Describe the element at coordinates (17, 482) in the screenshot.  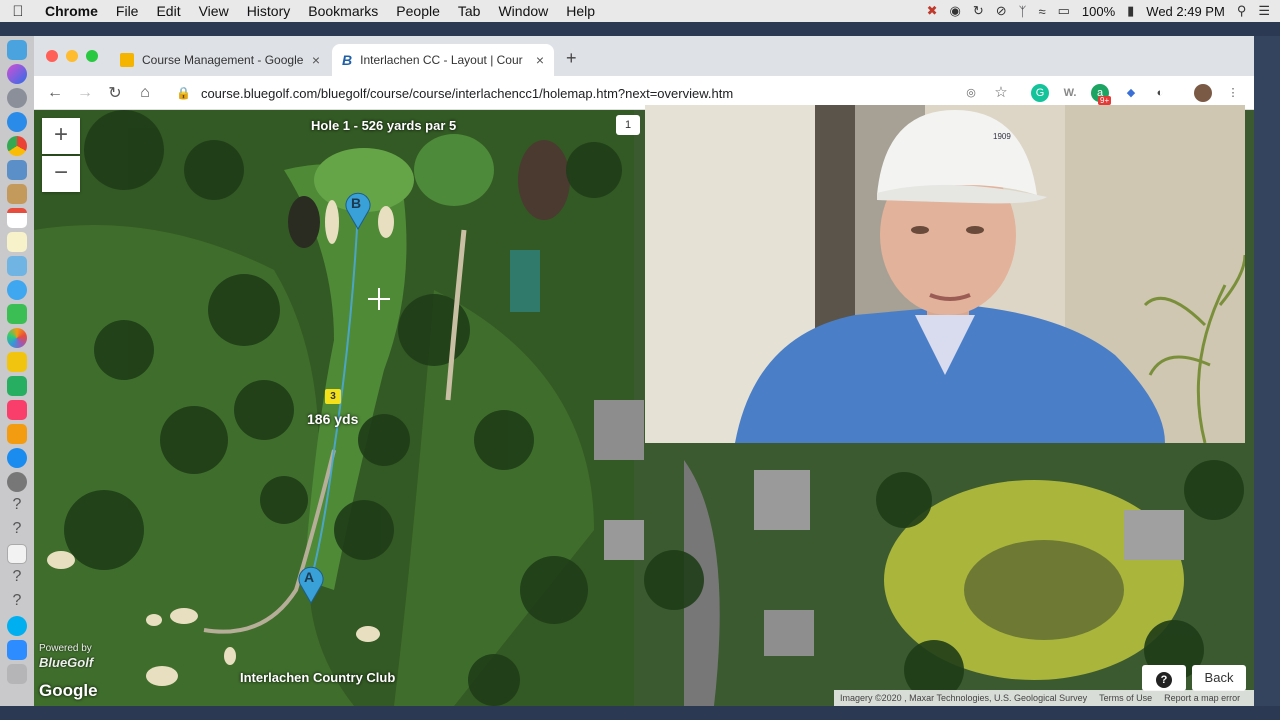
I see `system-preferences-icon` at that location.